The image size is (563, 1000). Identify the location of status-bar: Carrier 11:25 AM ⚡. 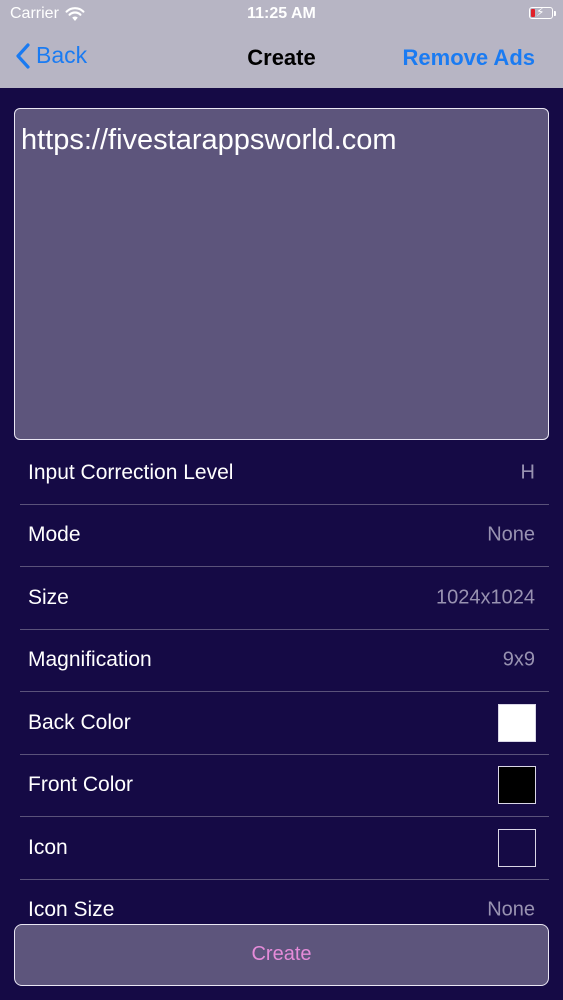
(281, 15).